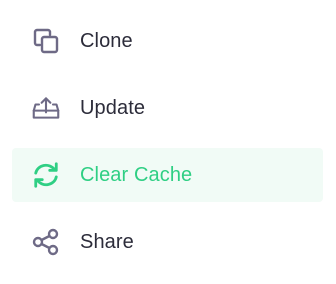 The image size is (336, 284). I want to click on refresh-icon, so click(46, 175).